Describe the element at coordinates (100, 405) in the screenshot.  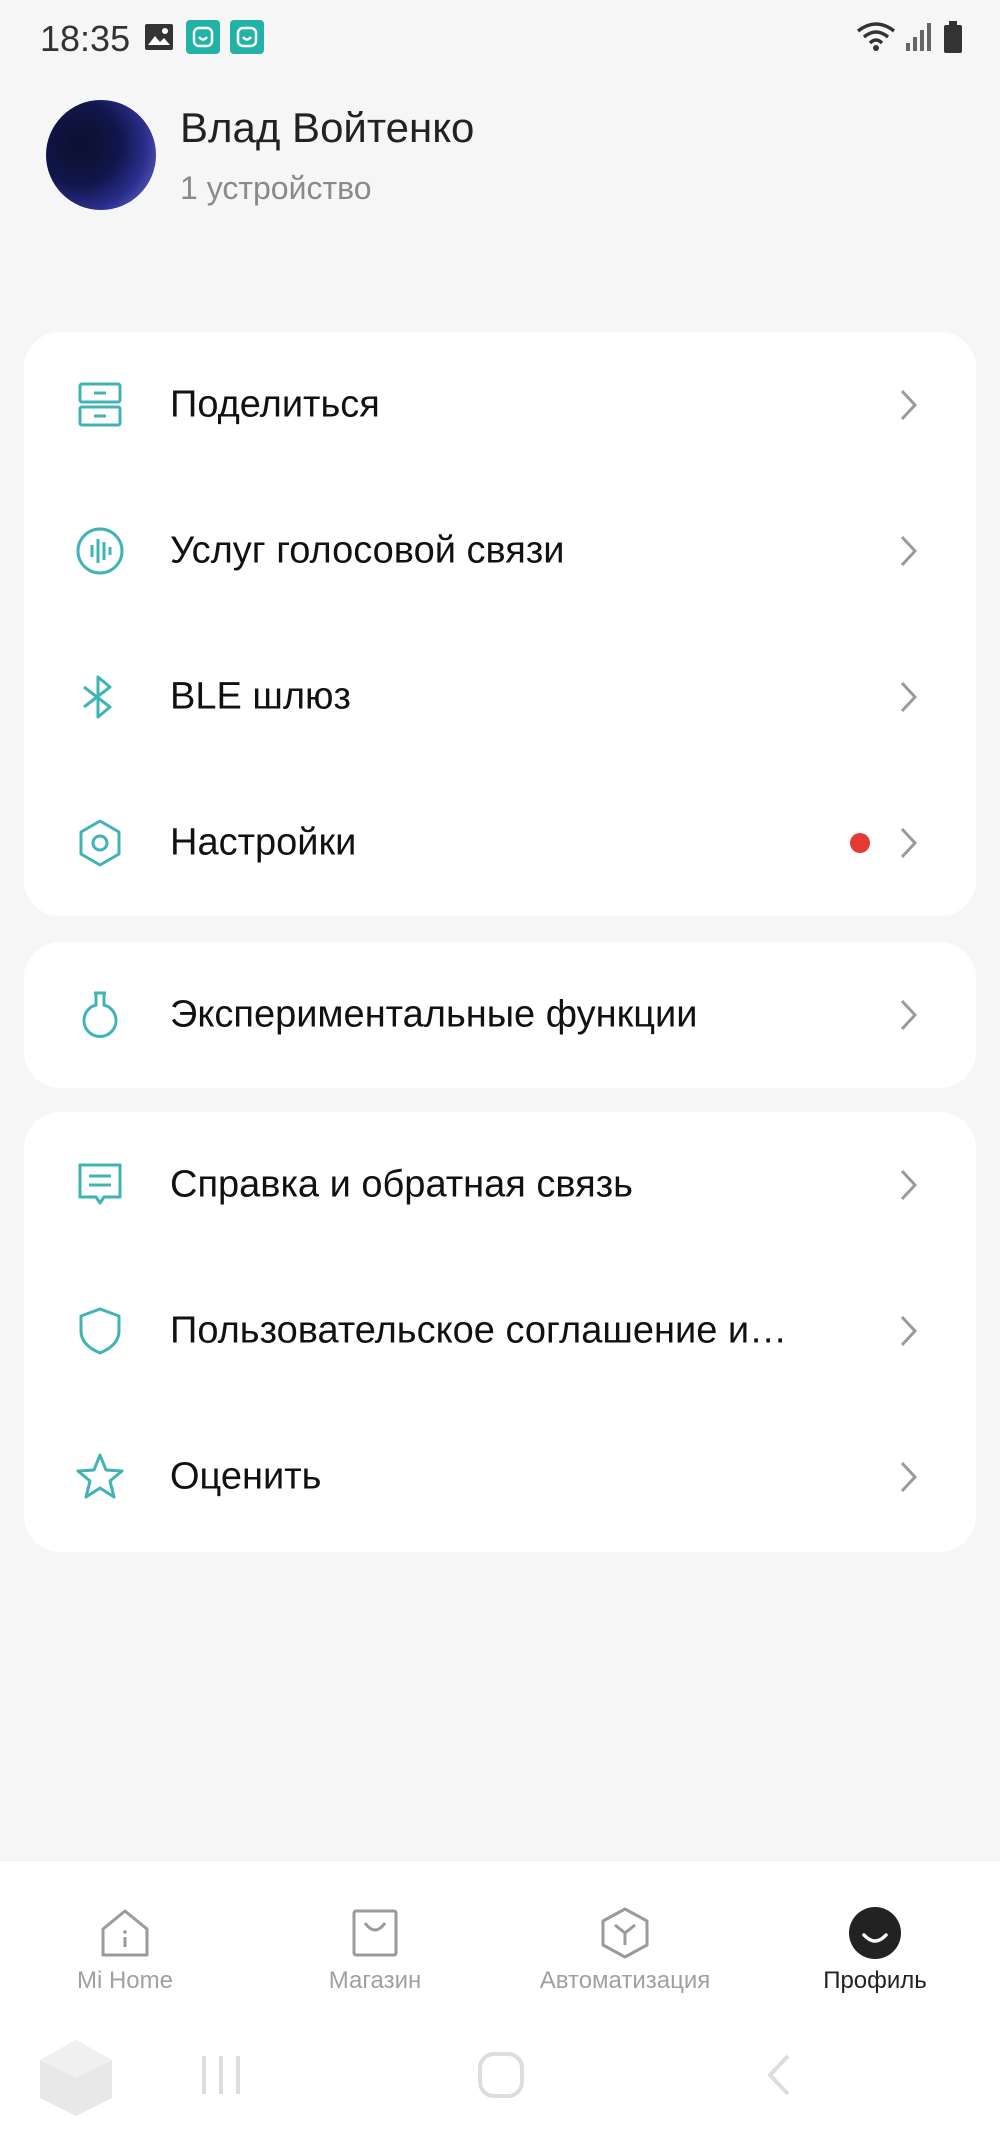
I see `share-icon` at that location.